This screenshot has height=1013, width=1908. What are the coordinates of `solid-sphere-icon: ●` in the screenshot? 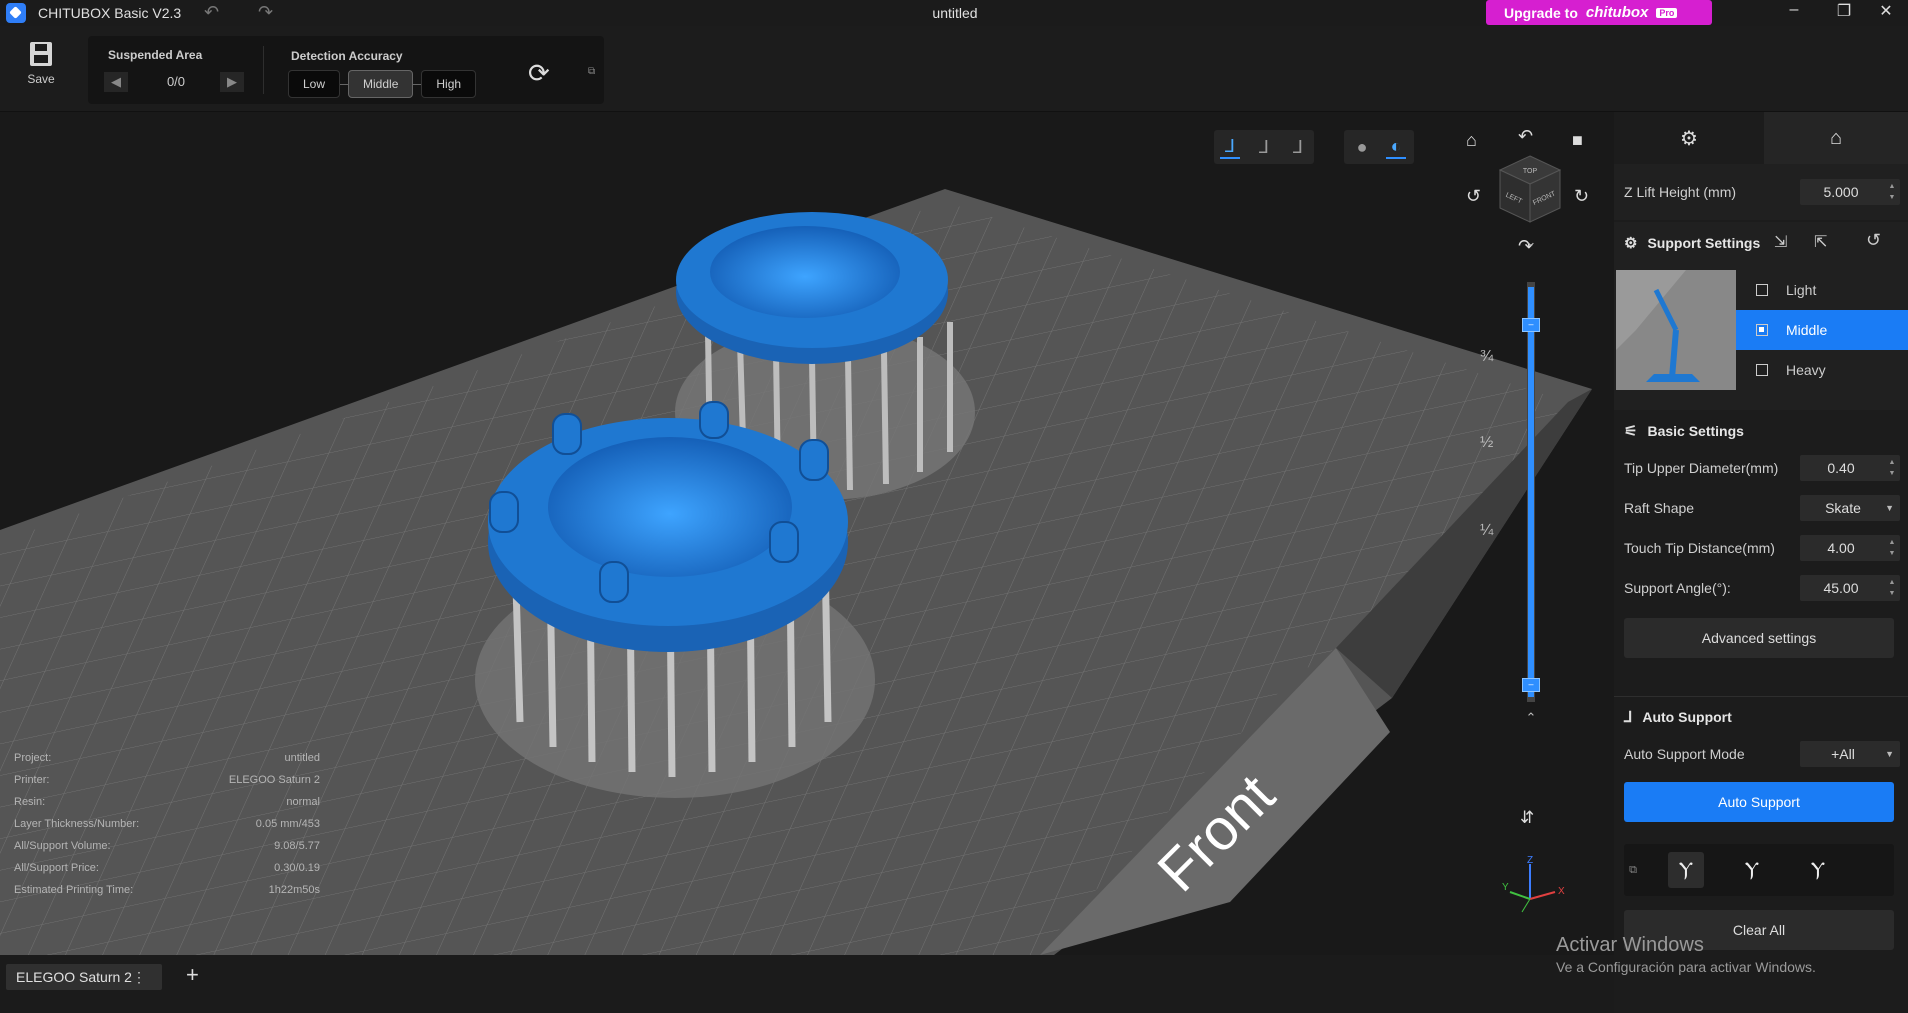 It's located at (1362, 147).